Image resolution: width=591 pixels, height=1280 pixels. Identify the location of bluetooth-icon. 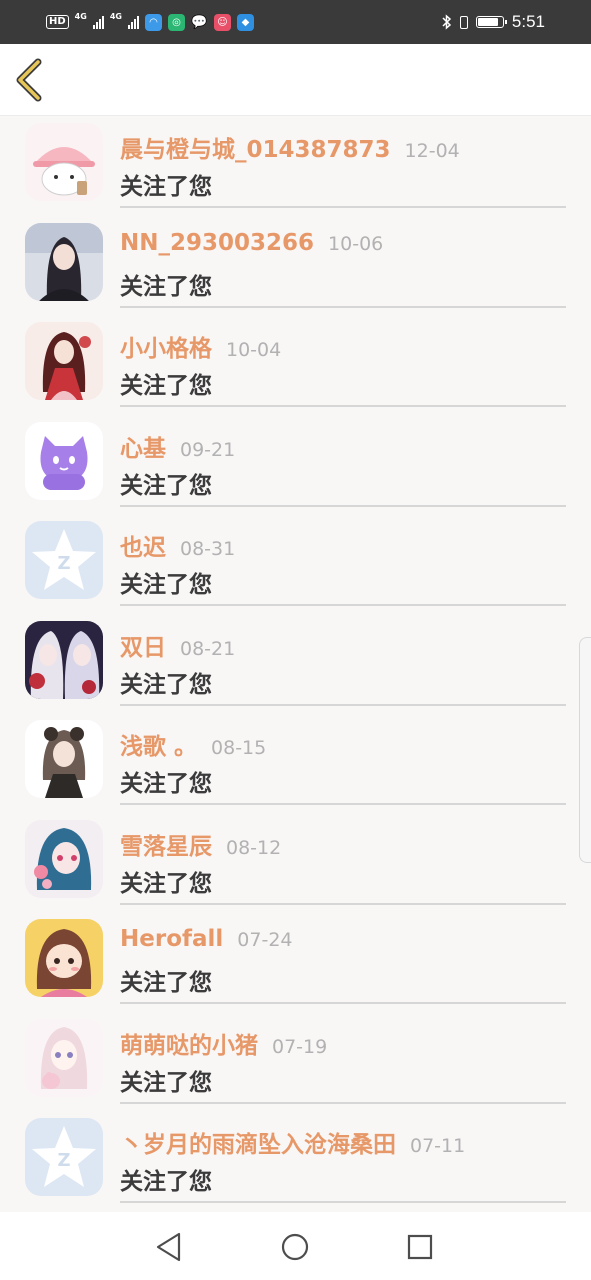
(447, 22).